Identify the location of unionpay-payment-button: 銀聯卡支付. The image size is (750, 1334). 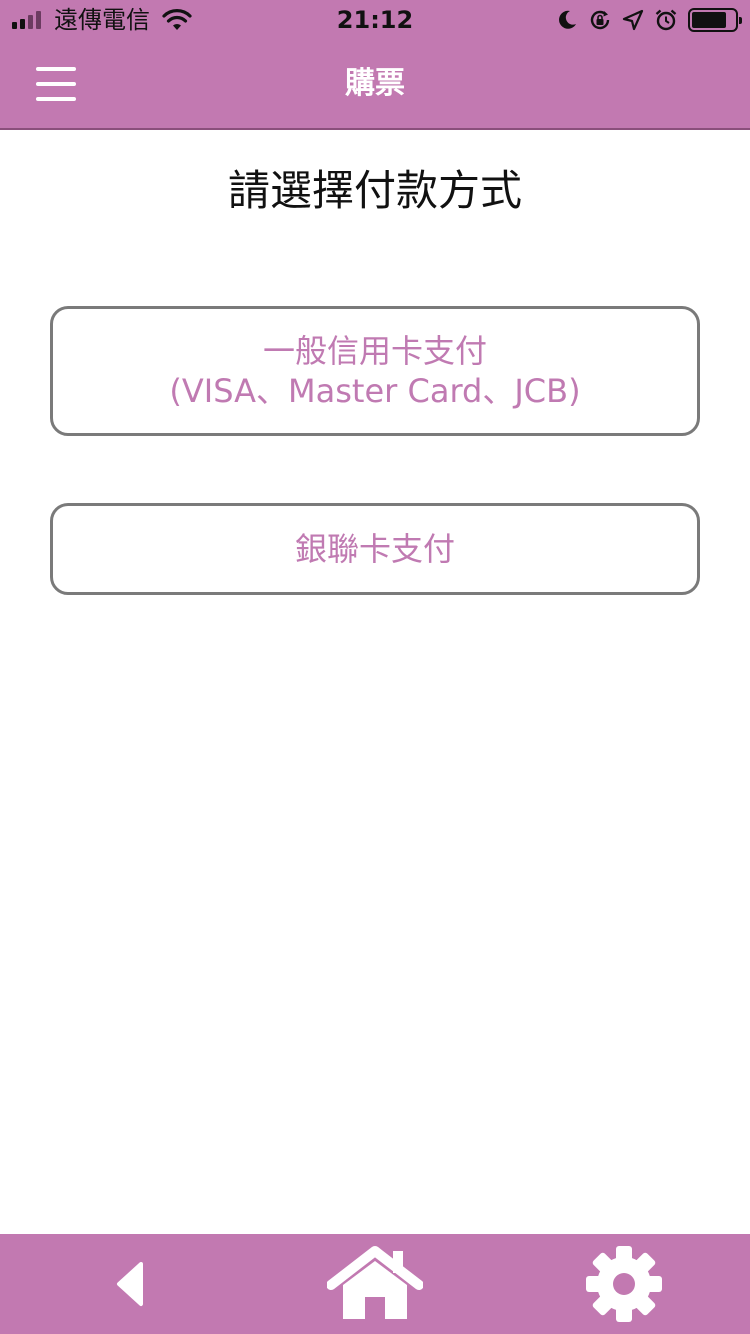
(375, 549).